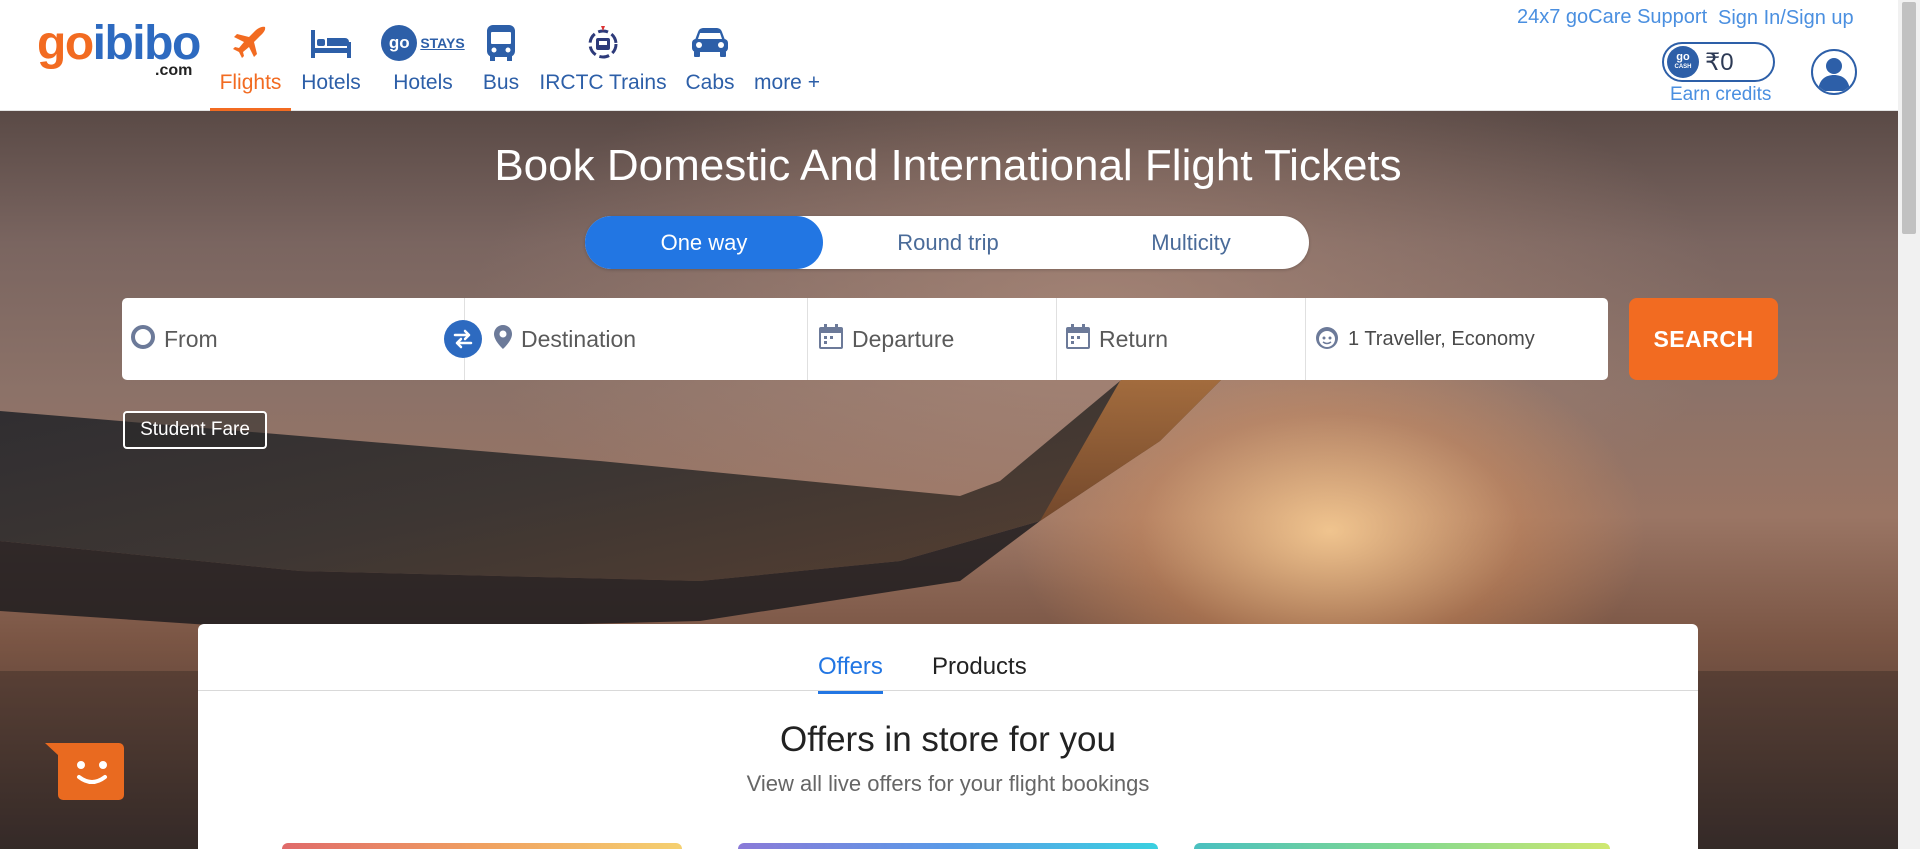 Image resolution: width=1920 pixels, height=849 pixels. What do you see at coordinates (579, 338) in the screenshot?
I see `destination-placeholder: Destination` at bounding box center [579, 338].